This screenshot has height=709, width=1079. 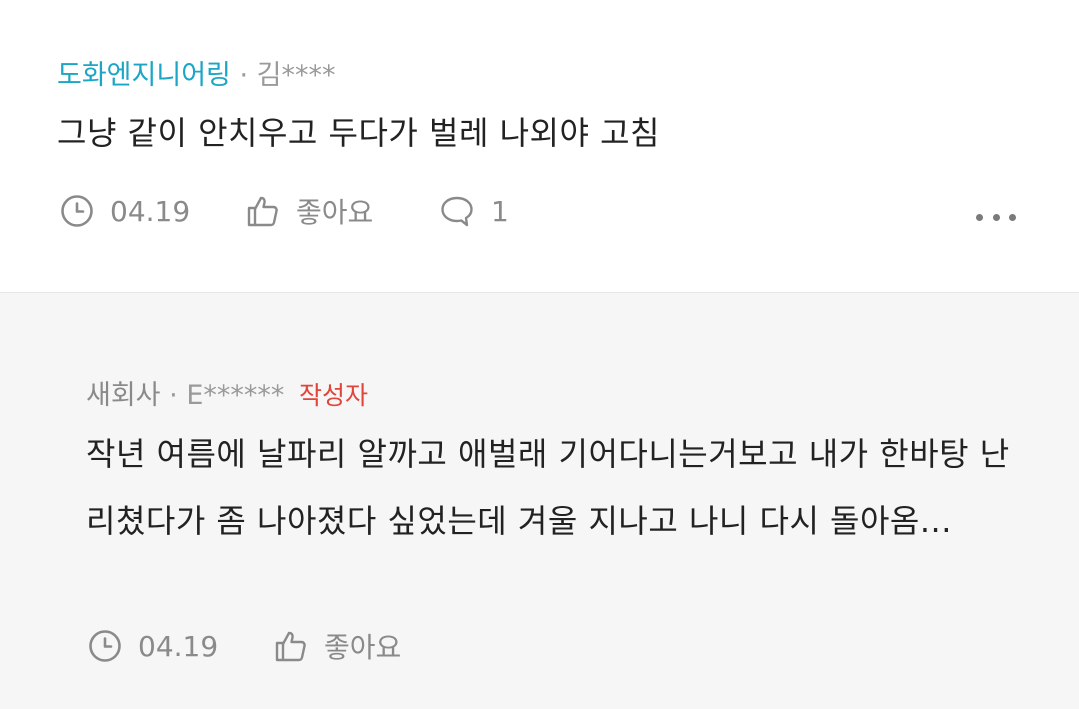 What do you see at coordinates (500, 211) in the screenshot?
I see `reply-count: 1` at bounding box center [500, 211].